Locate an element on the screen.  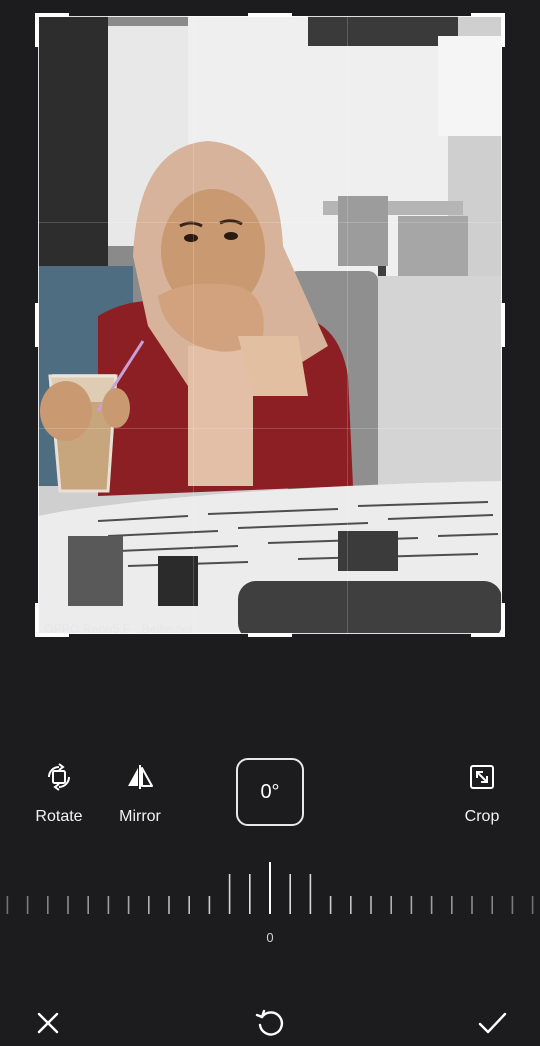
rotate-button: Rotate is located at coordinates (59, 794).